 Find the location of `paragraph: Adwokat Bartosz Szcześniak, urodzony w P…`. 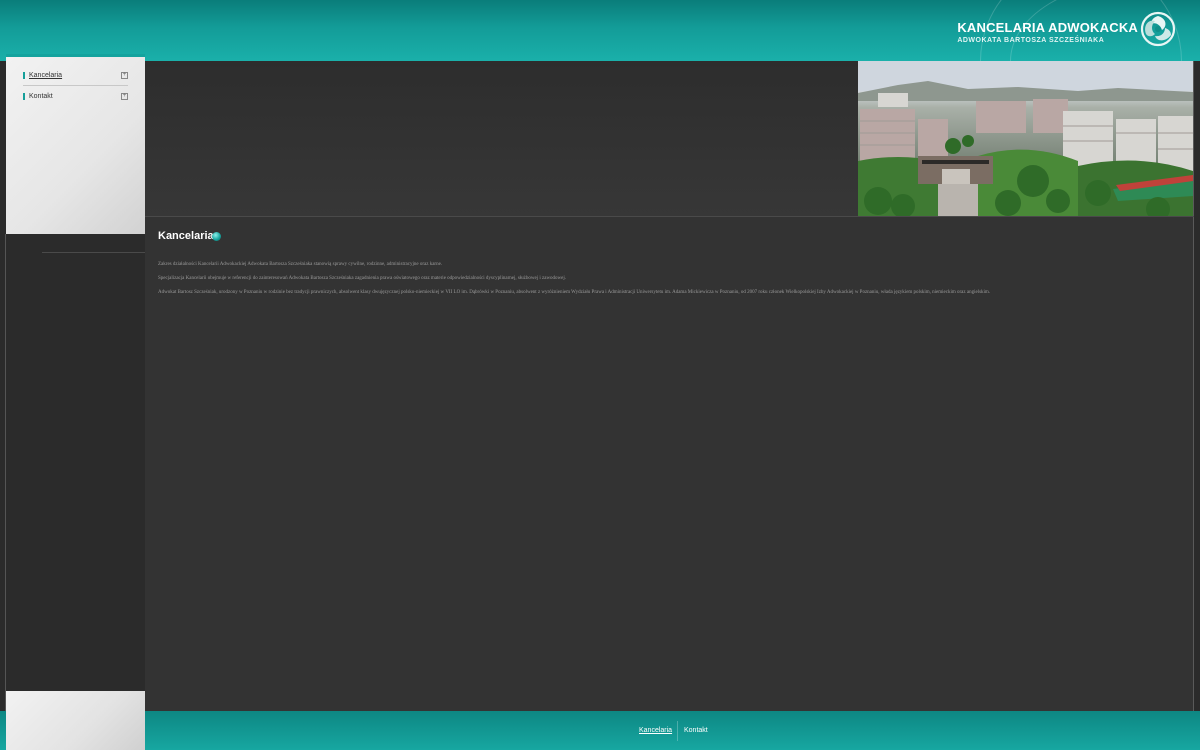

paragraph: Adwokat Bartosz Szcześniak, urodzony w P… is located at coordinates (574, 292).